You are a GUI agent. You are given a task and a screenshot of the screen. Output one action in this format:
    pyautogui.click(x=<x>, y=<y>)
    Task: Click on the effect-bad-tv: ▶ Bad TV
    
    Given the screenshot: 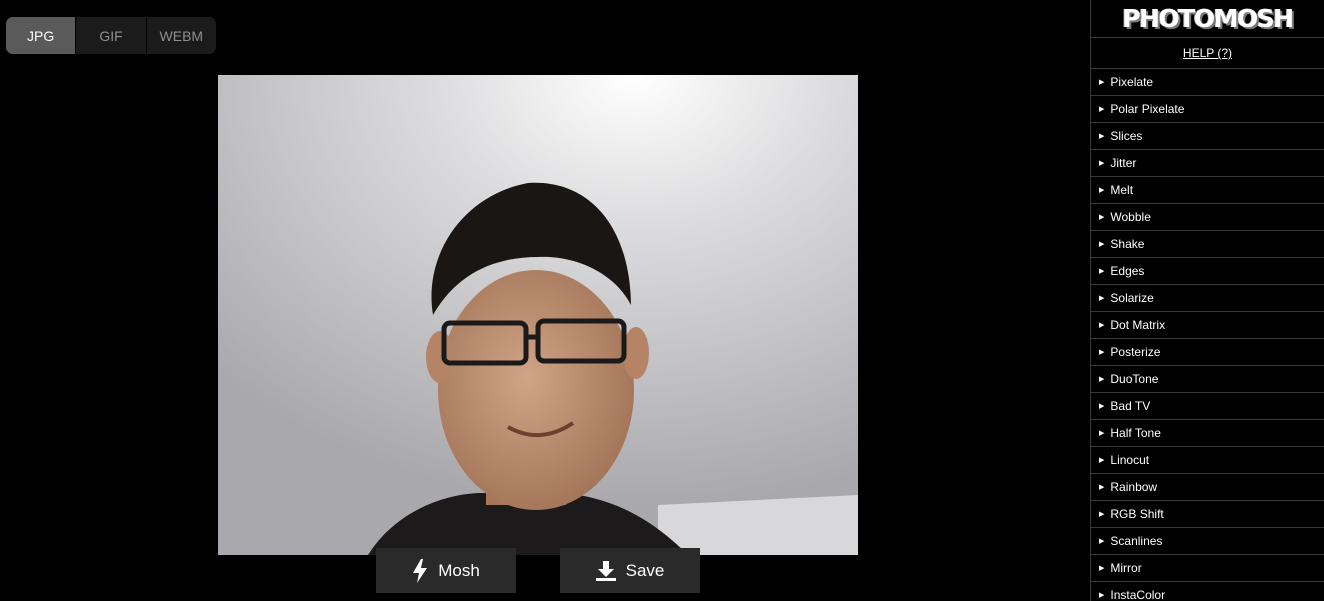 What is the action you would take?
    pyautogui.click(x=1207, y=406)
    